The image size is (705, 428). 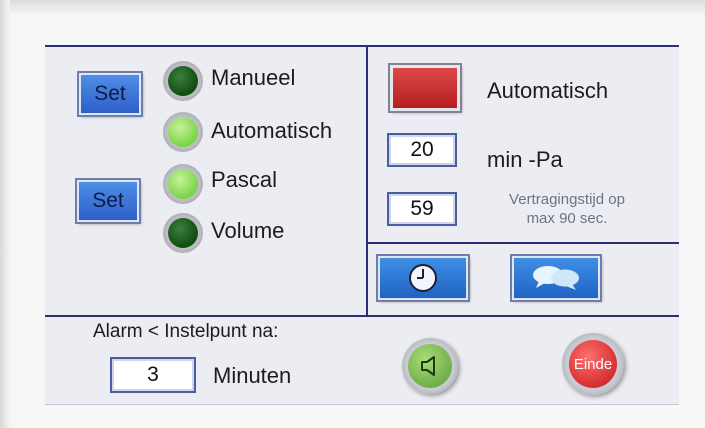 What do you see at coordinates (153, 375) in the screenshot?
I see `alarm-minutes-input: 3` at bounding box center [153, 375].